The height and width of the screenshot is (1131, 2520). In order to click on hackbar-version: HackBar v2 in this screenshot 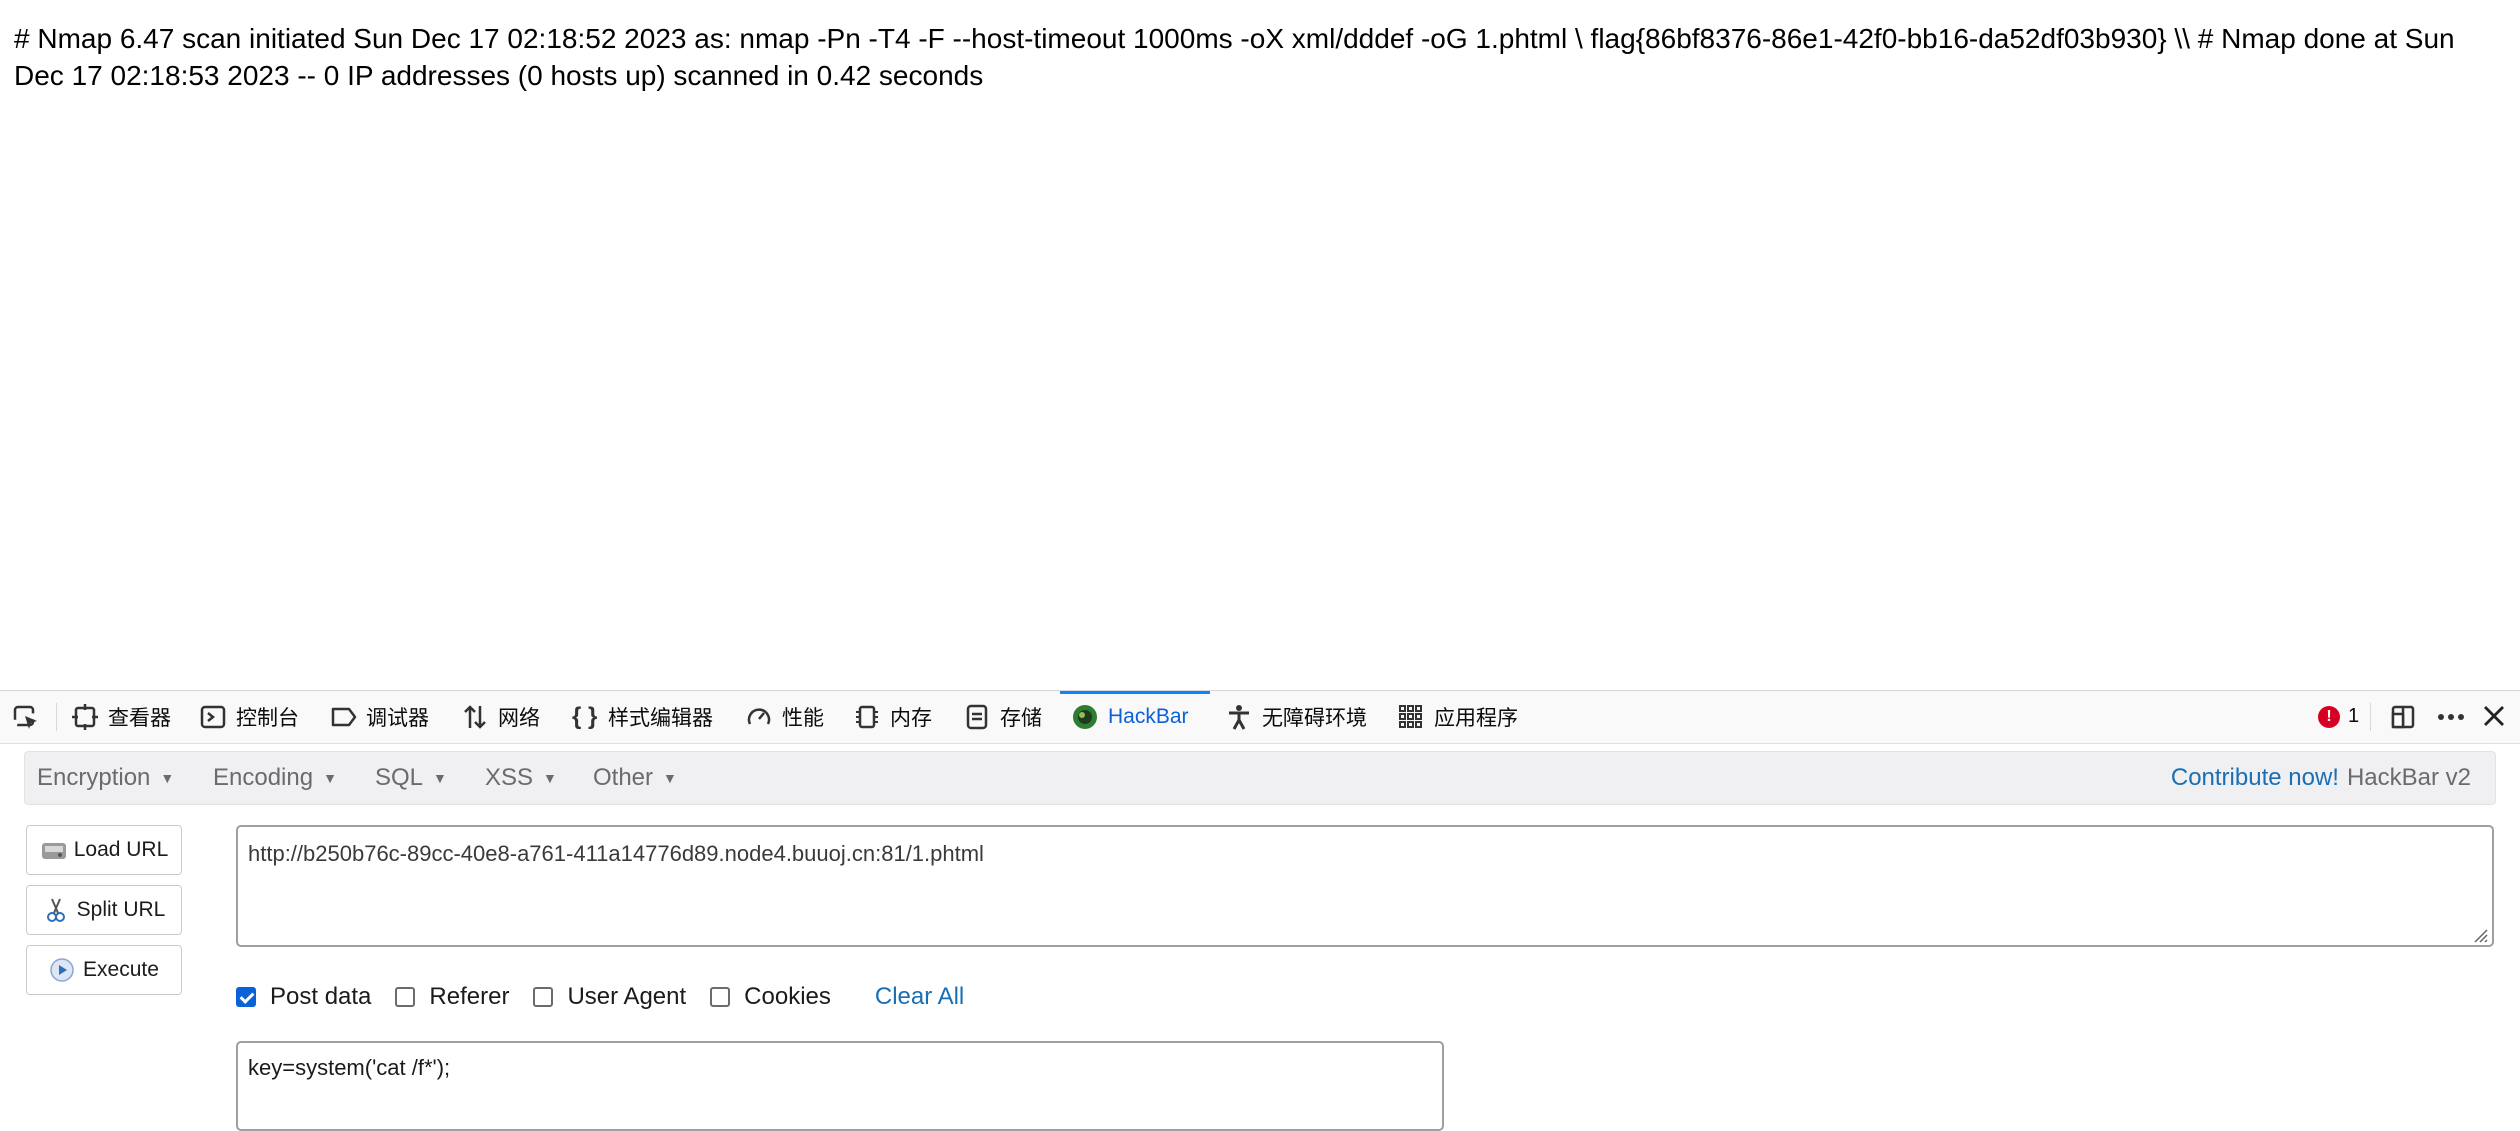, I will do `click(2408, 777)`.